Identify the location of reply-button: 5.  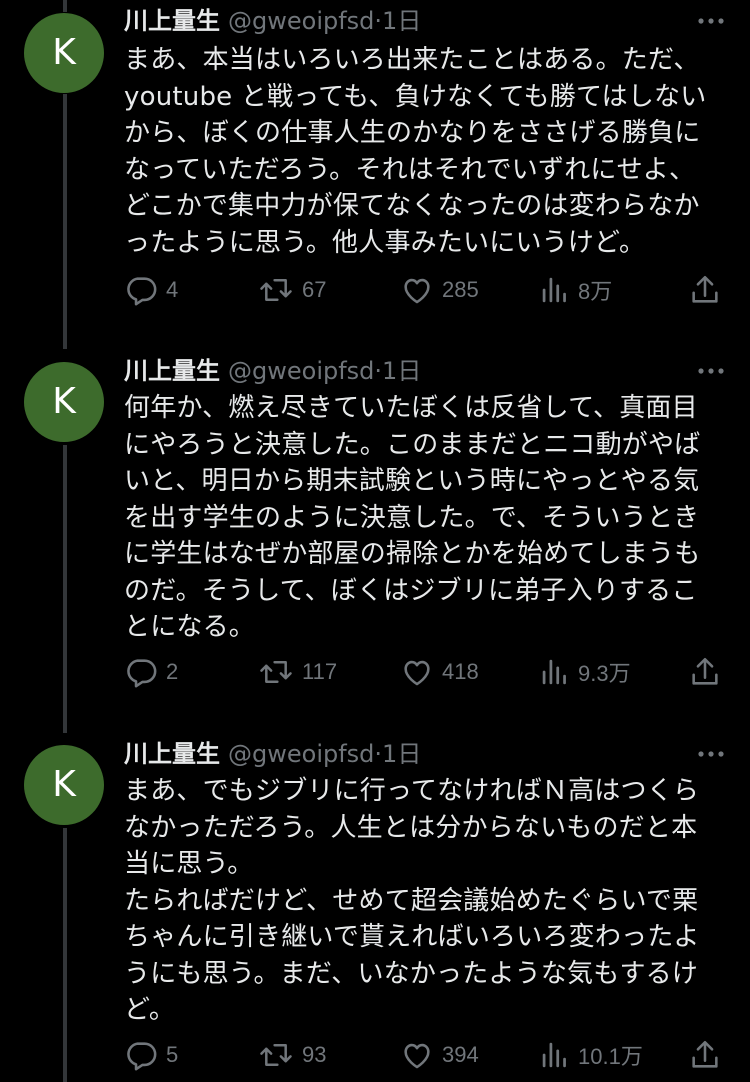
(151, 1055).